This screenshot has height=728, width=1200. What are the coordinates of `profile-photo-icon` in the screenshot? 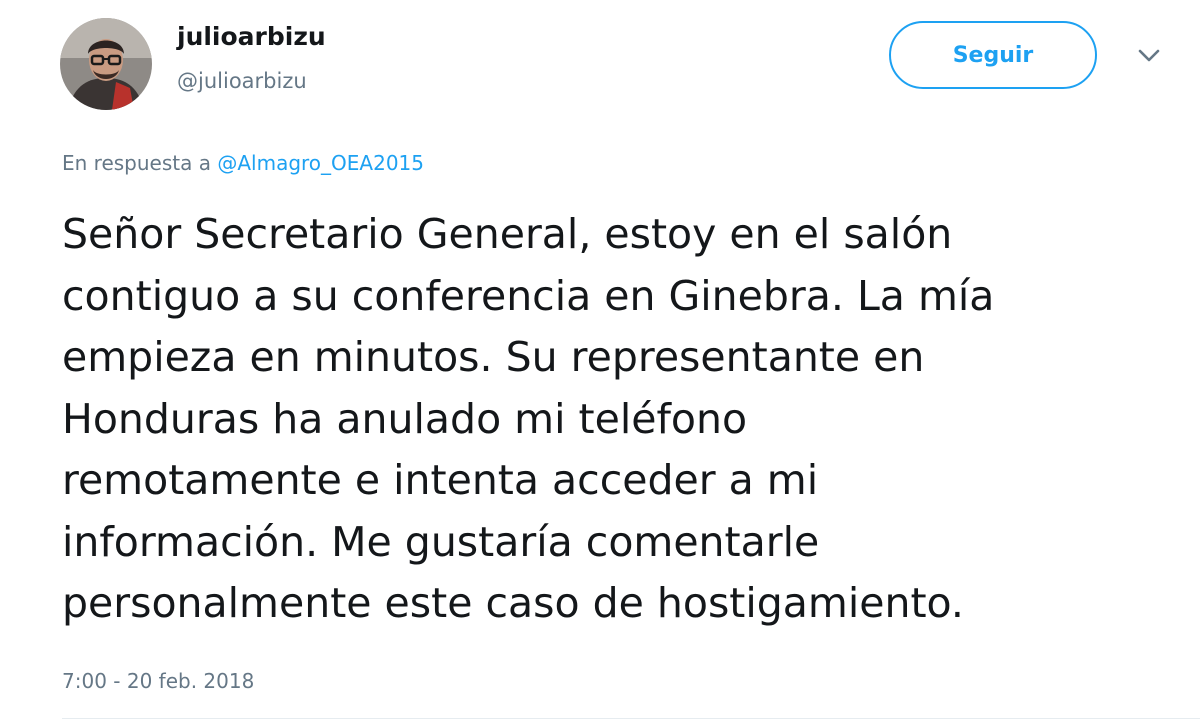 It's located at (106, 64).